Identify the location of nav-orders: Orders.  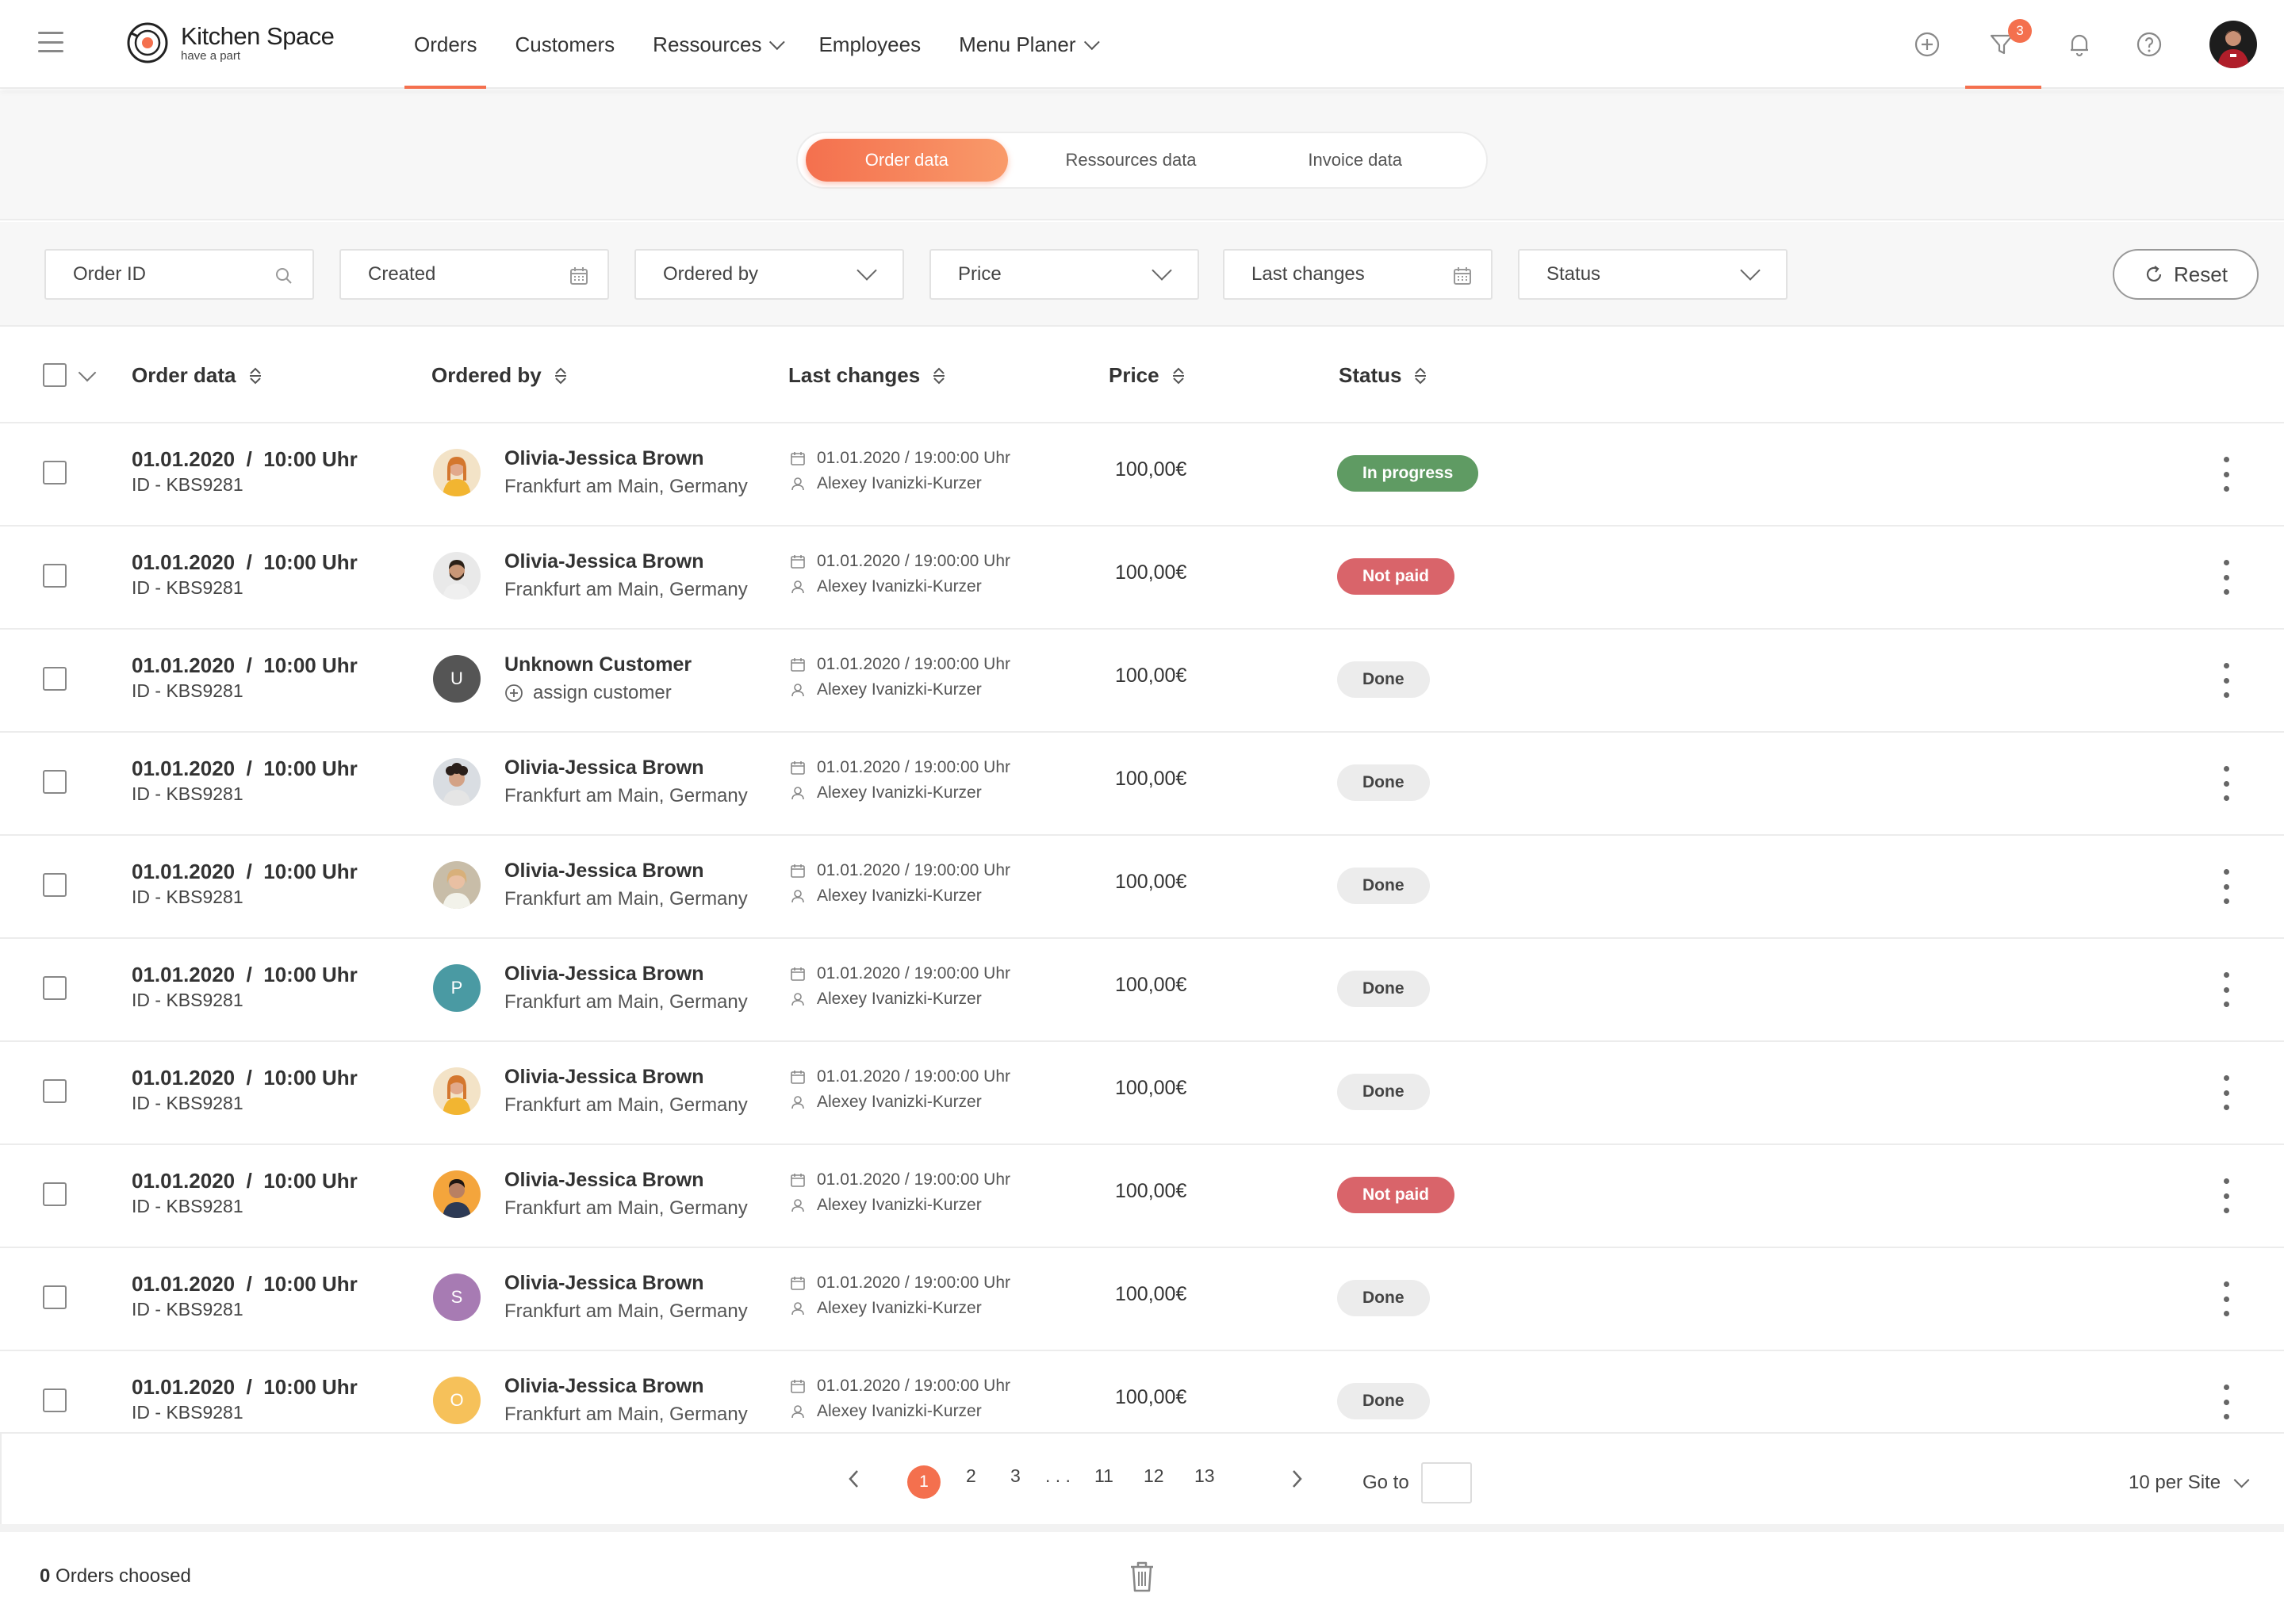
(445, 44).